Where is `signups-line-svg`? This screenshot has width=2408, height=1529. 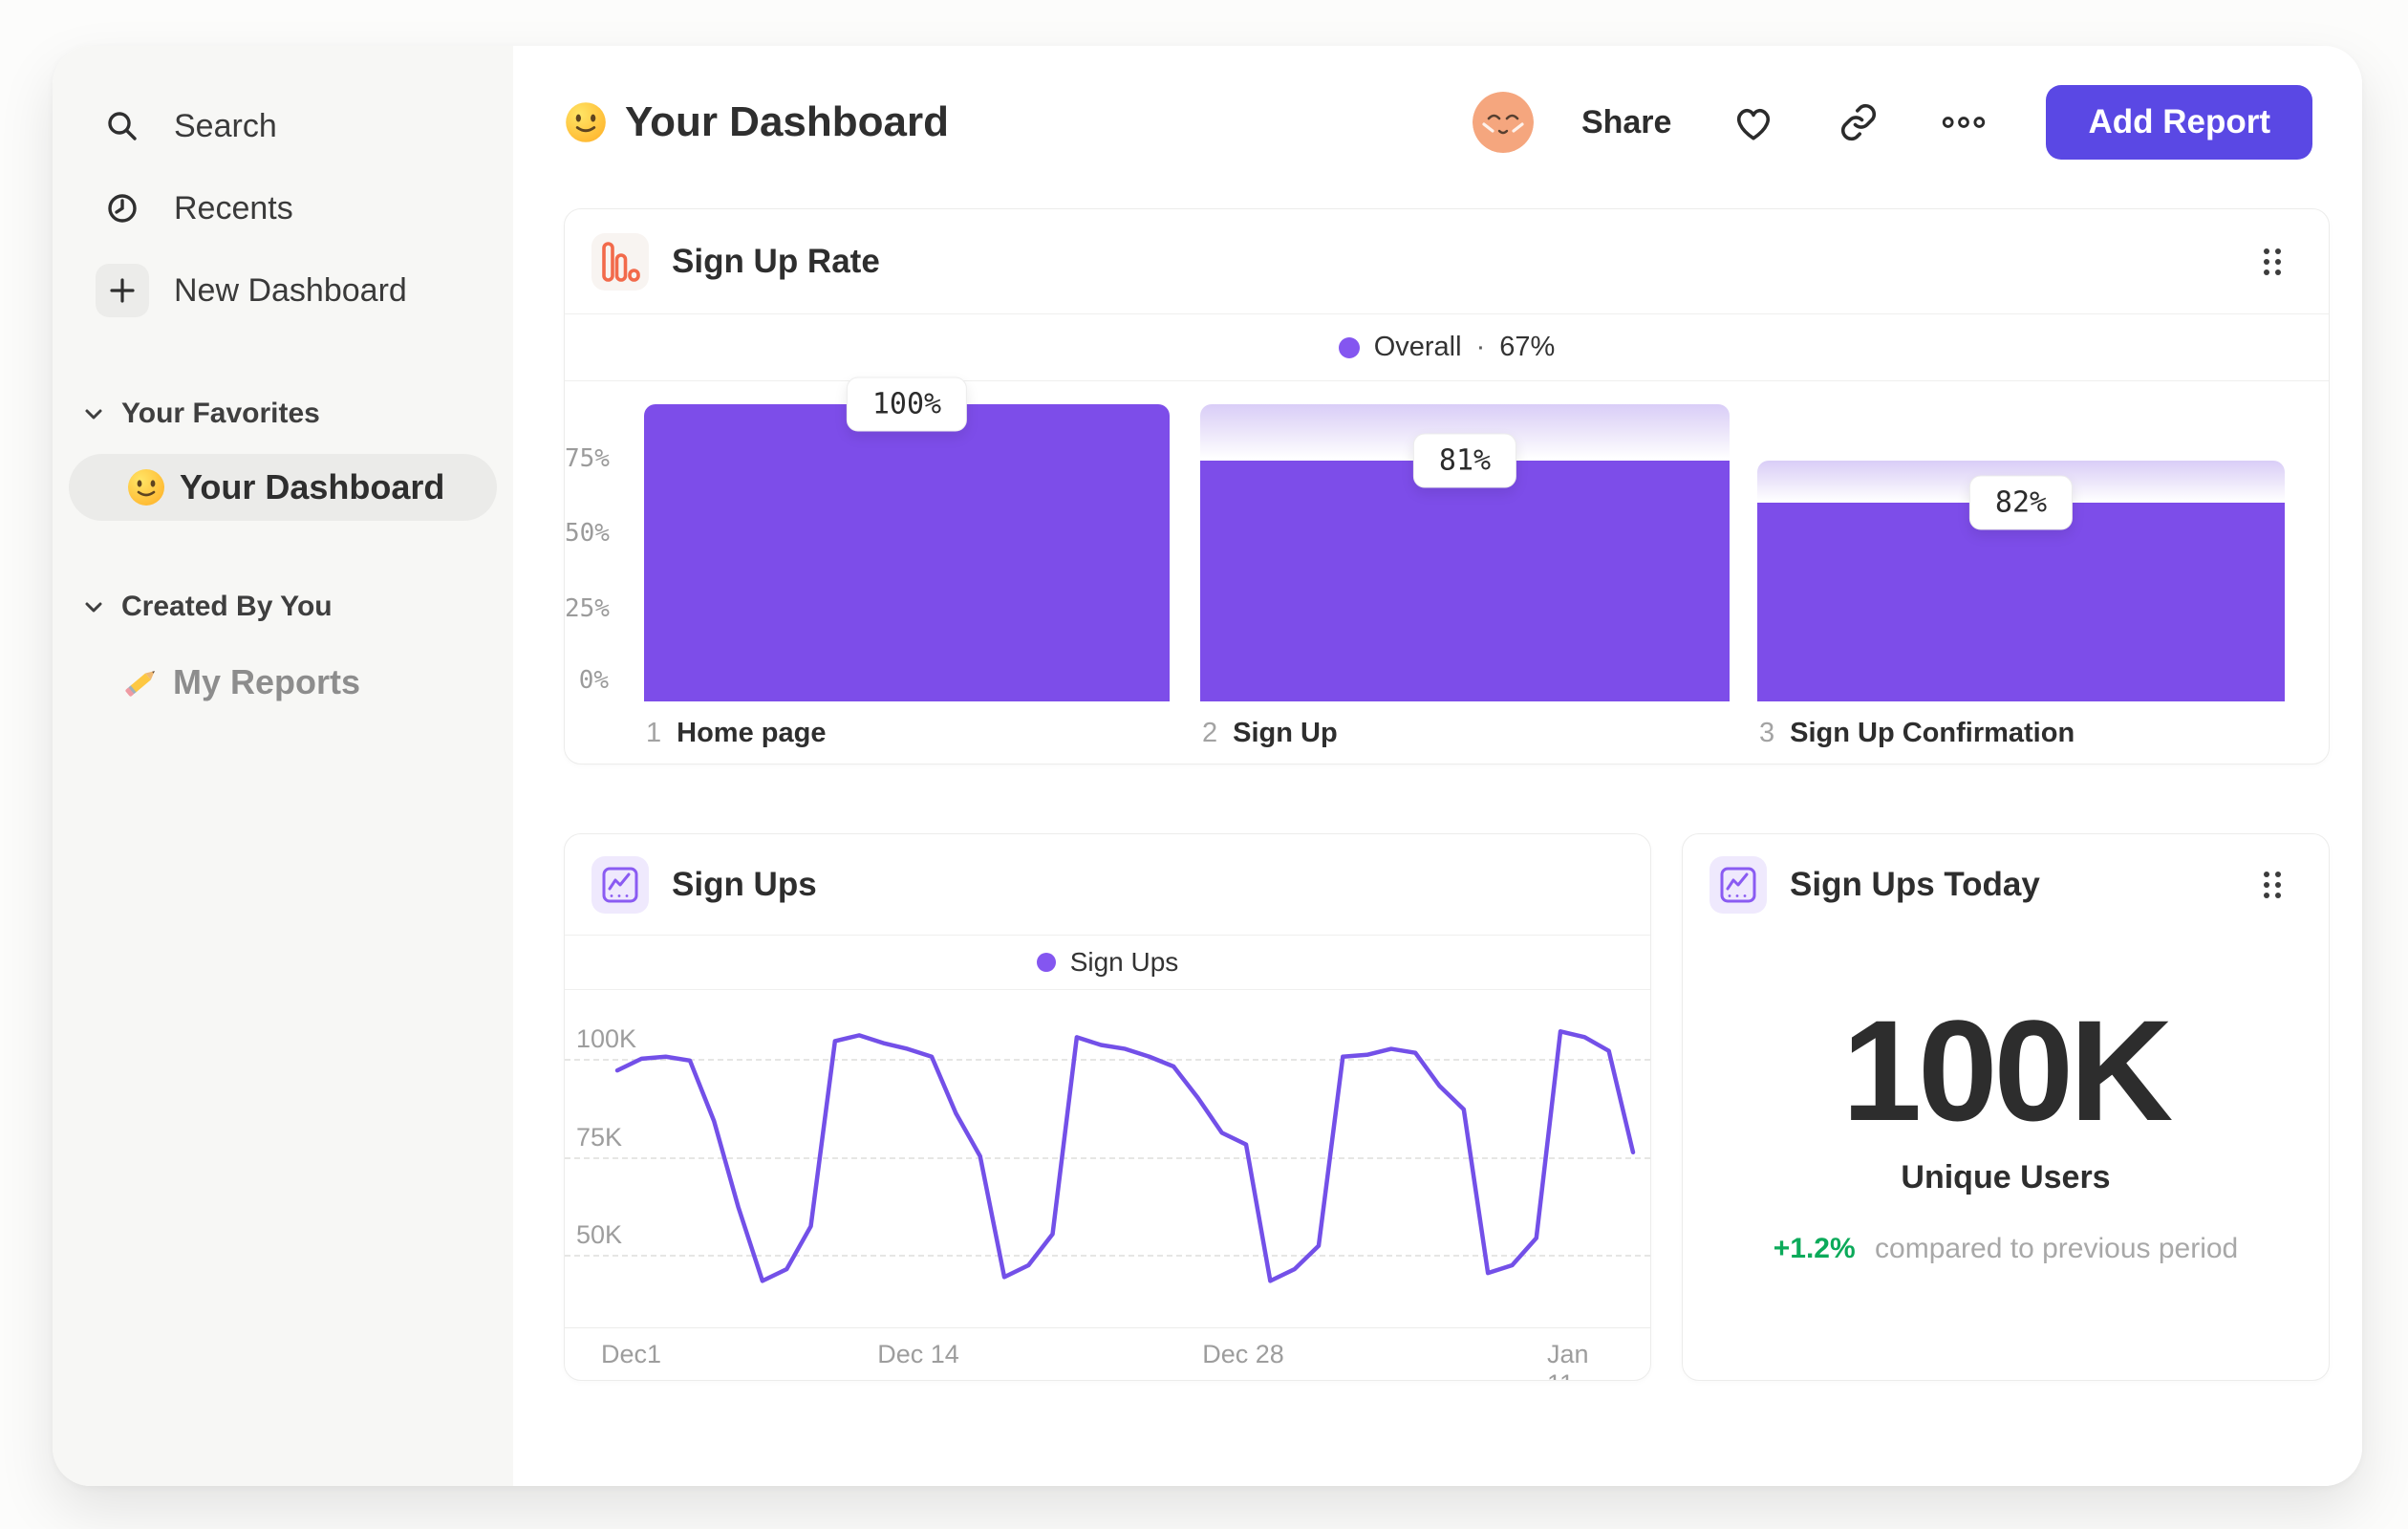 signups-line-svg is located at coordinates (1125, 1156).